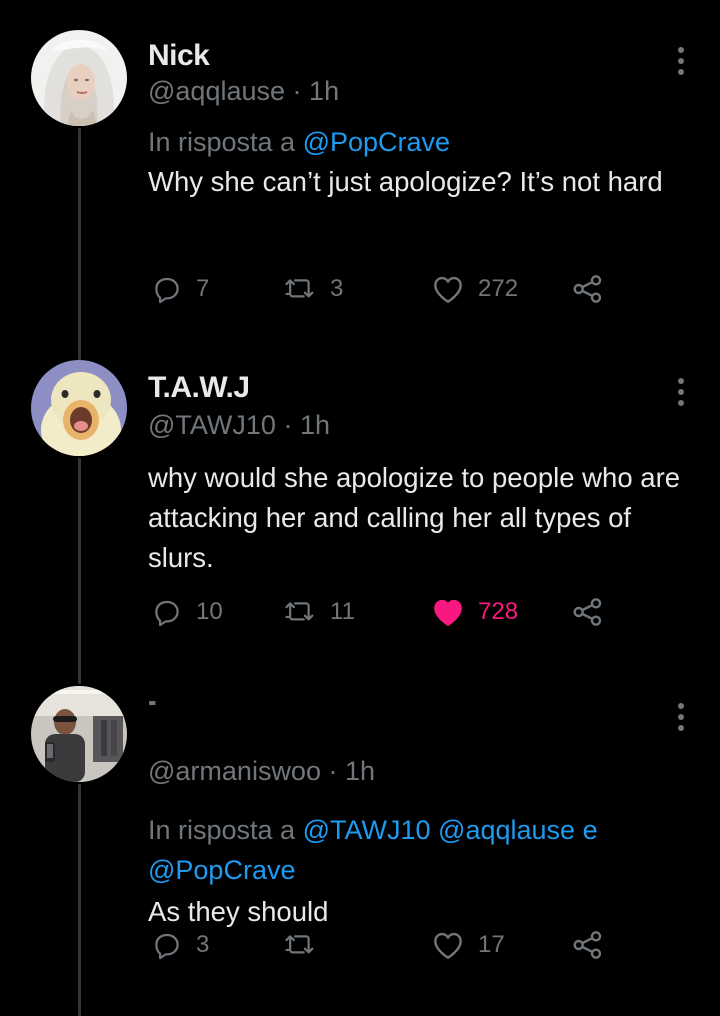  I want to click on retweet-count: 3, so click(337, 288).